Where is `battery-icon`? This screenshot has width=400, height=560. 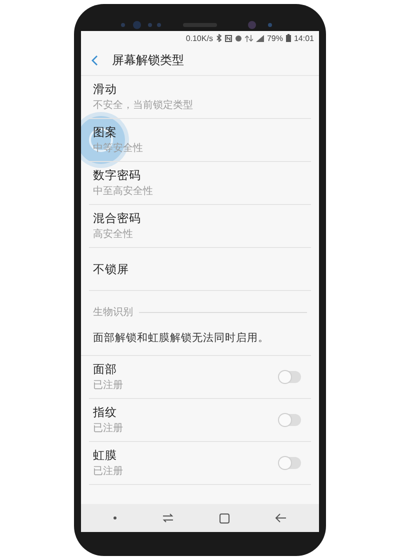
battery-icon is located at coordinates (288, 38).